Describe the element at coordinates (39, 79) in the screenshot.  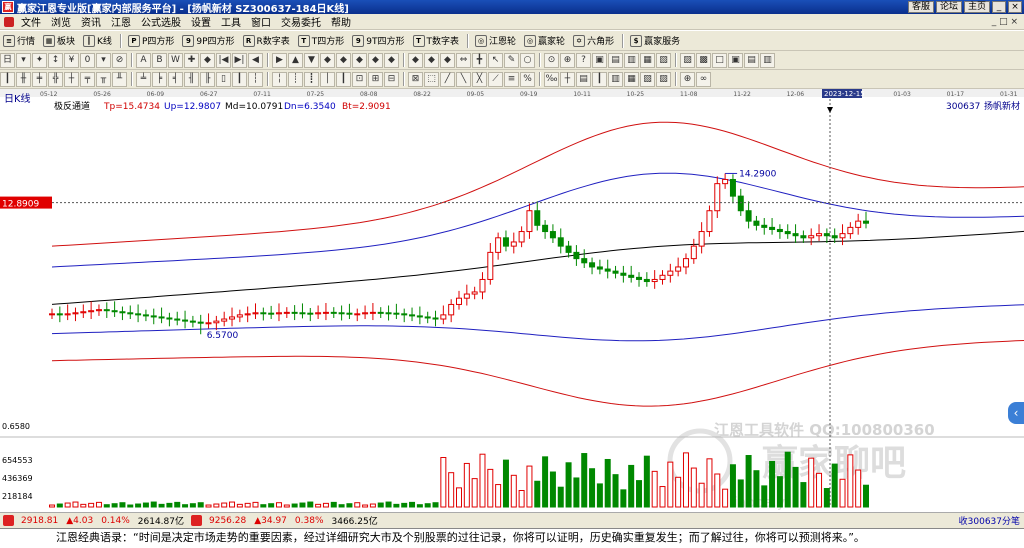
I see `toolbar3-tool-2-icon: ╪` at that location.